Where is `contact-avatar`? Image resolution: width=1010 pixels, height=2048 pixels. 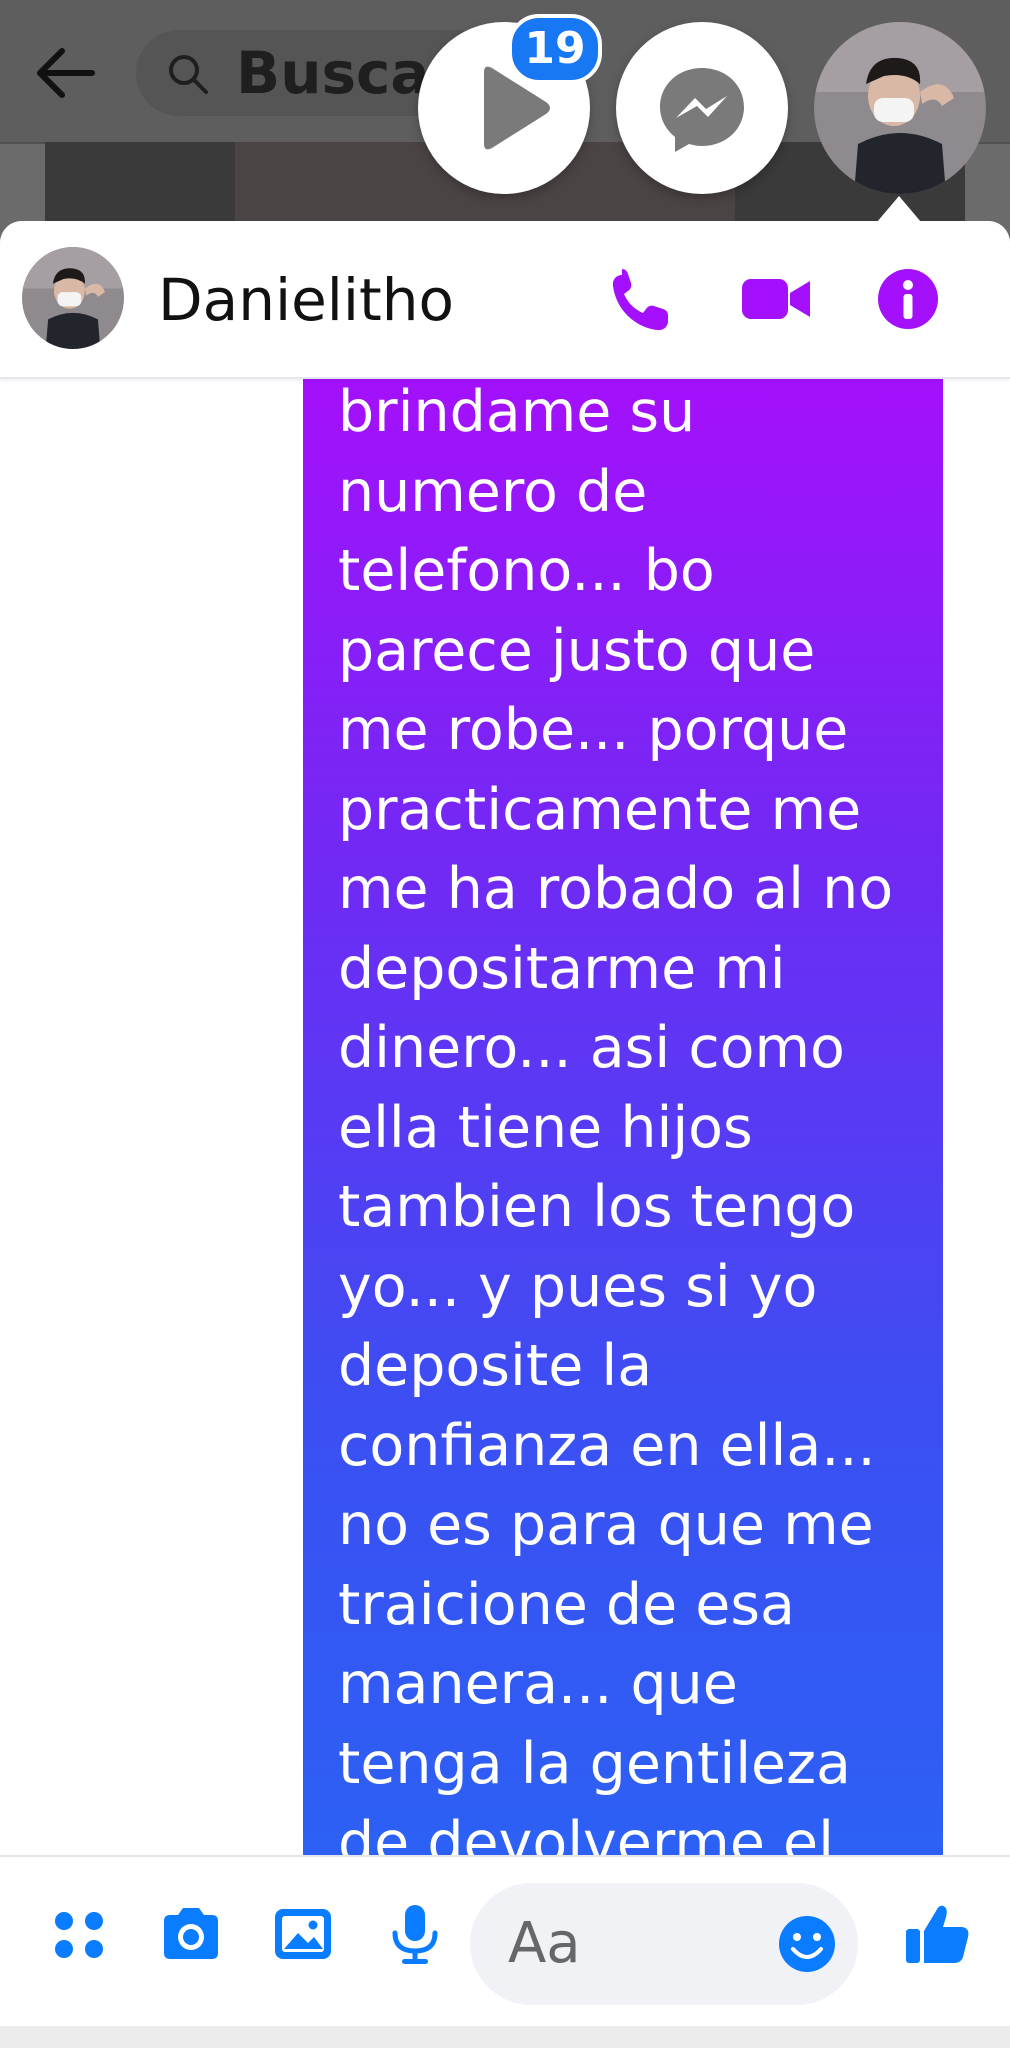 contact-avatar is located at coordinates (73, 298).